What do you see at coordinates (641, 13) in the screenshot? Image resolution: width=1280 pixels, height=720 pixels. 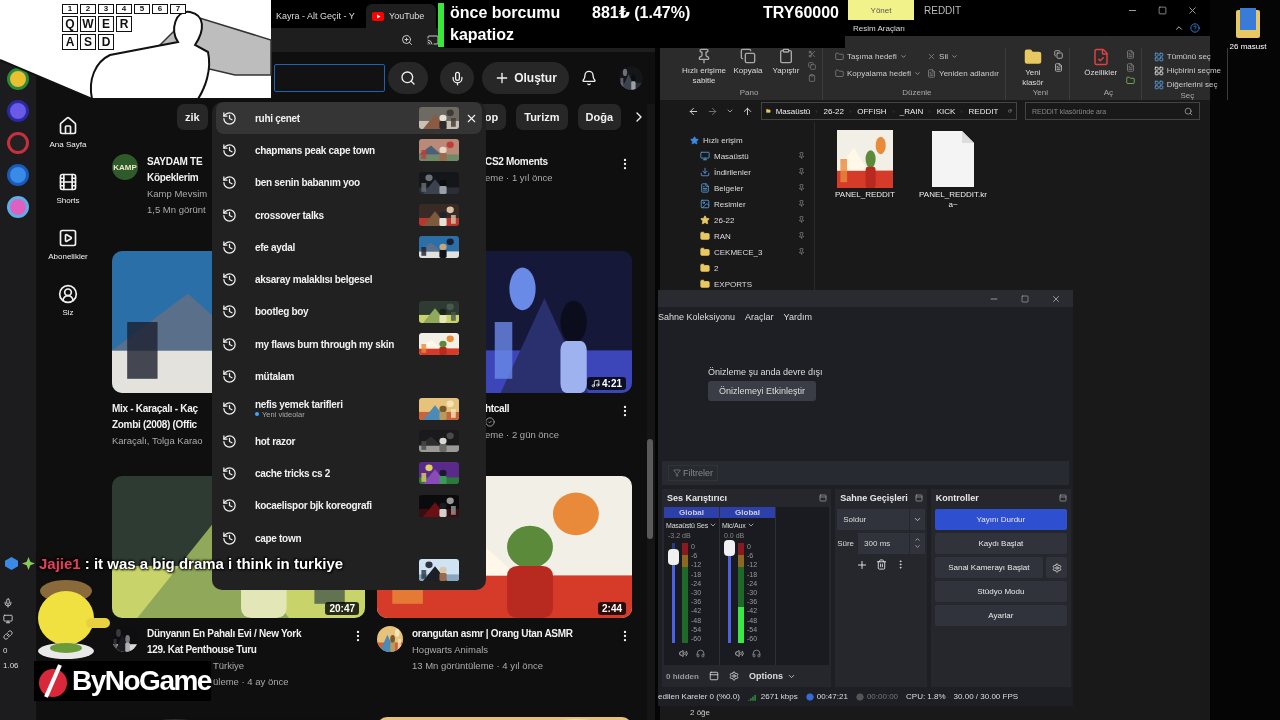 I see `ticker-amount: 881₺ (1.47%)` at bounding box center [641, 13].